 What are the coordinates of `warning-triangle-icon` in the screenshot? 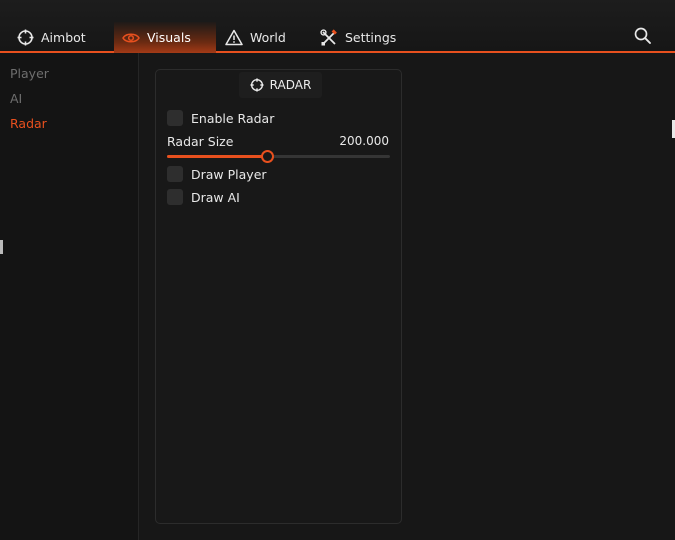 It's located at (234, 38).